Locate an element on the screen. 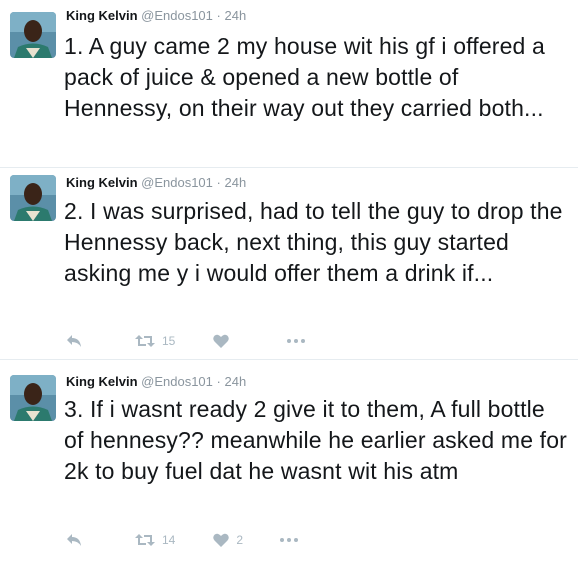 The width and height of the screenshot is (578, 566). retweet-count: 14 is located at coordinates (169, 540).